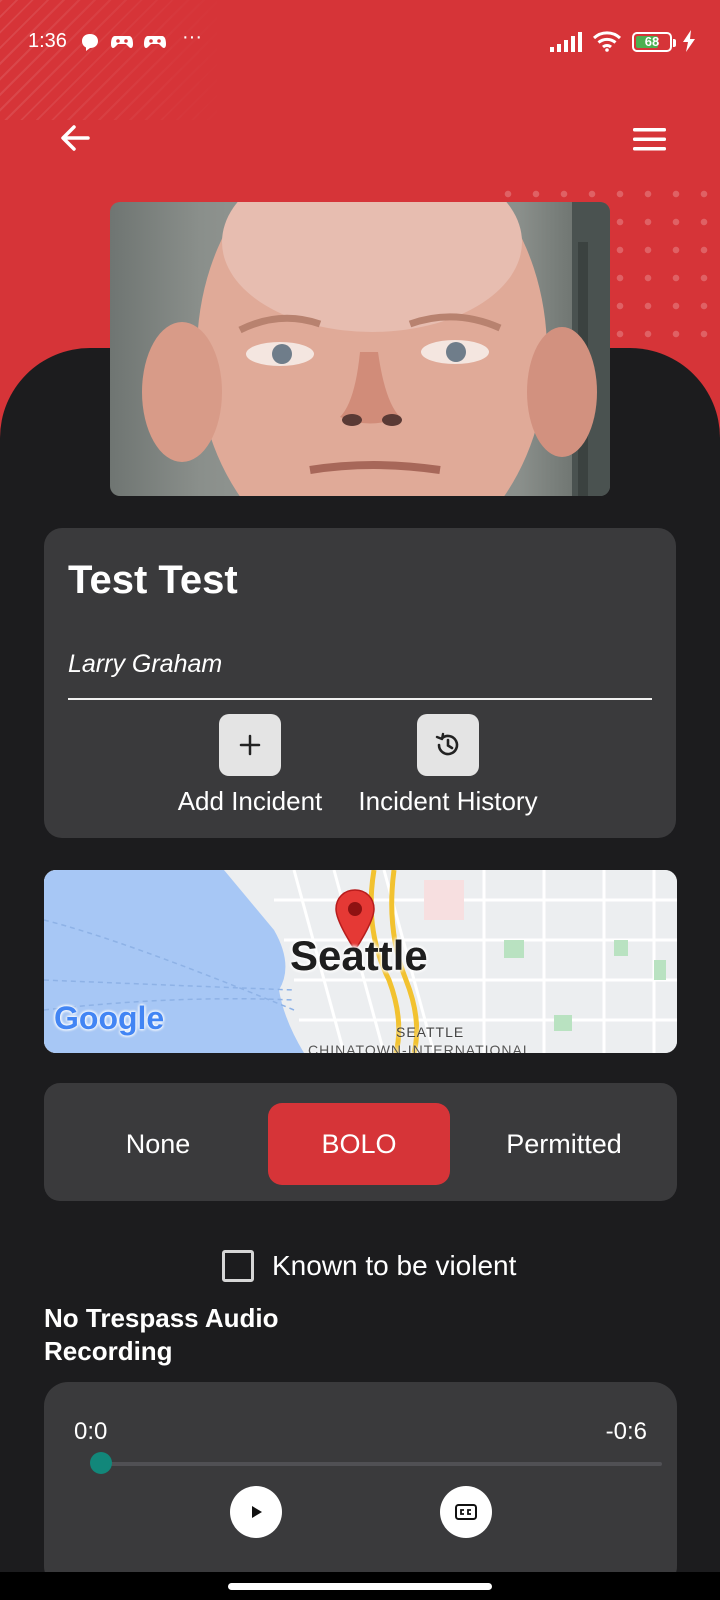 This screenshot has height=1600, width=720. I want to click on home-indicator, so click(360, 1586).